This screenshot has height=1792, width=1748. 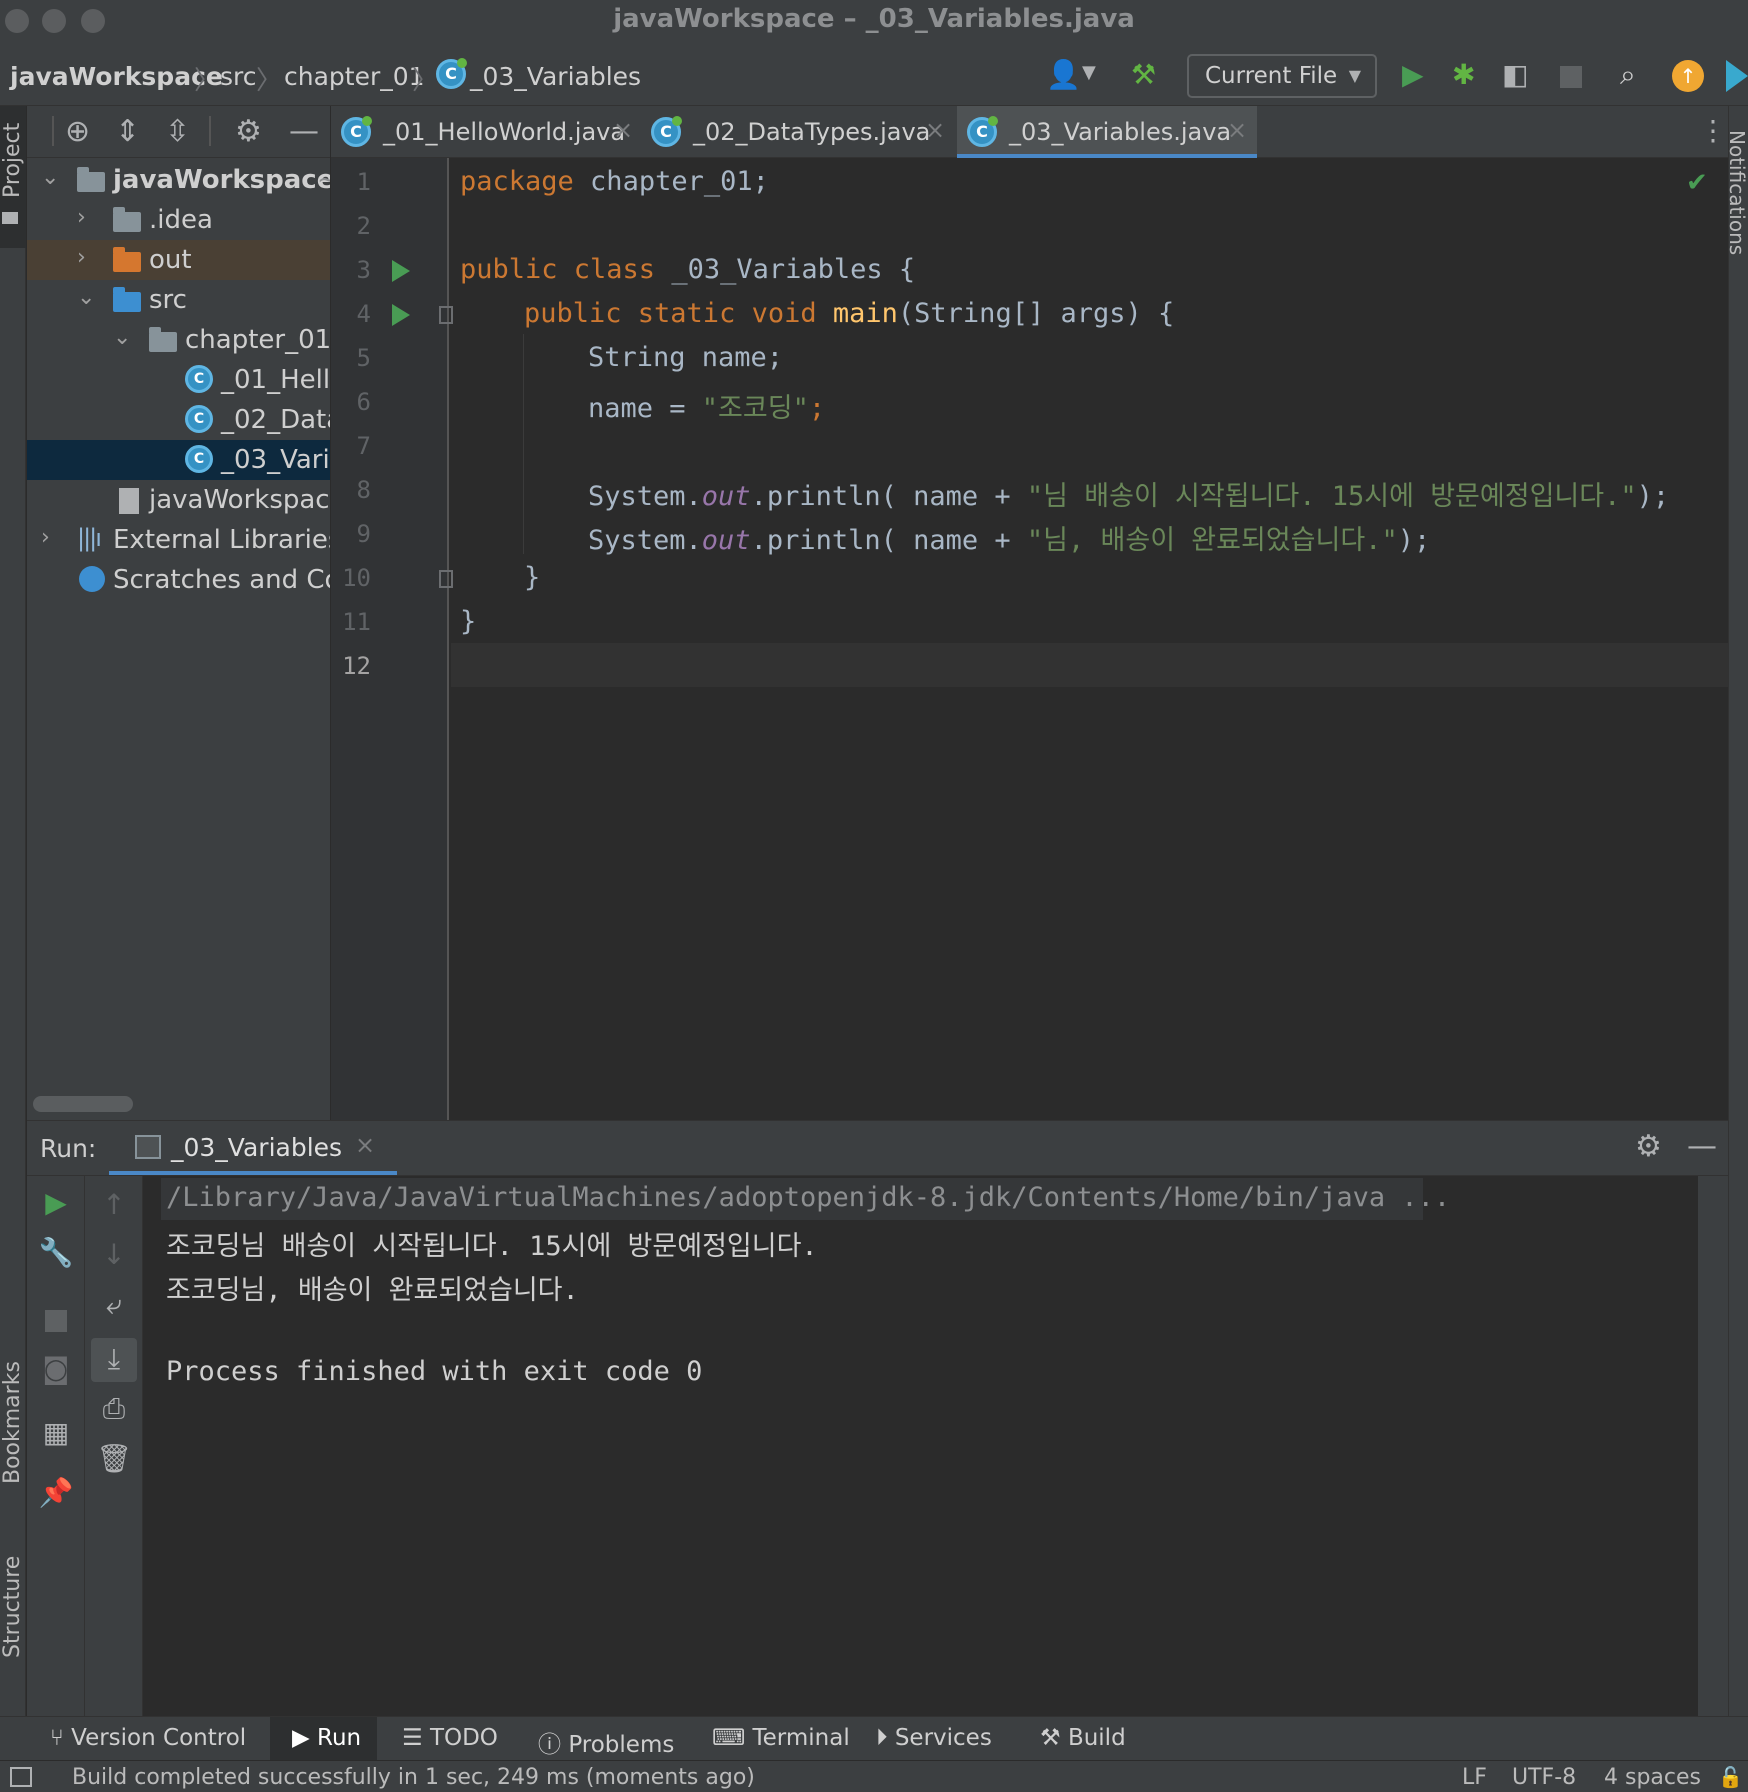 What do you see at coordinates (1083, 1738) in the screenshot?
I see `tool-build: ⚒ Build` at bounding box center [1083, 1738].